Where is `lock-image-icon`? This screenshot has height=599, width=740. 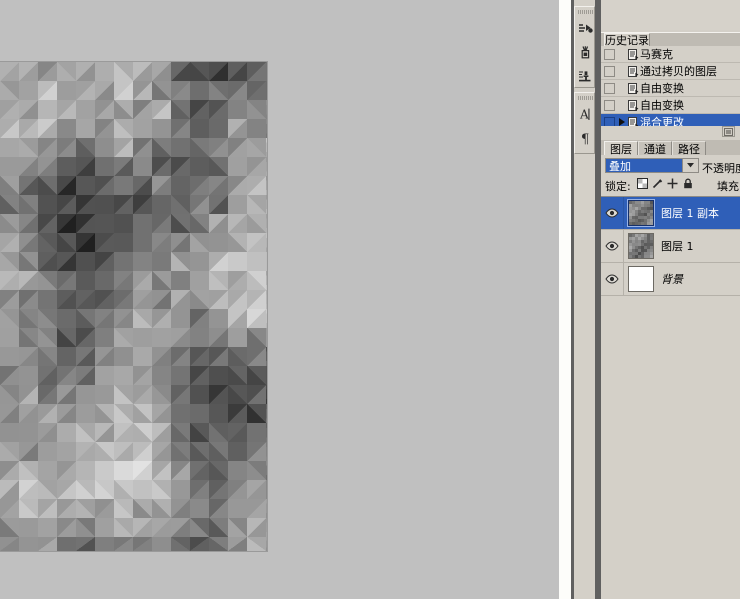
lock-image-icon is located at coordinates (657, 183).